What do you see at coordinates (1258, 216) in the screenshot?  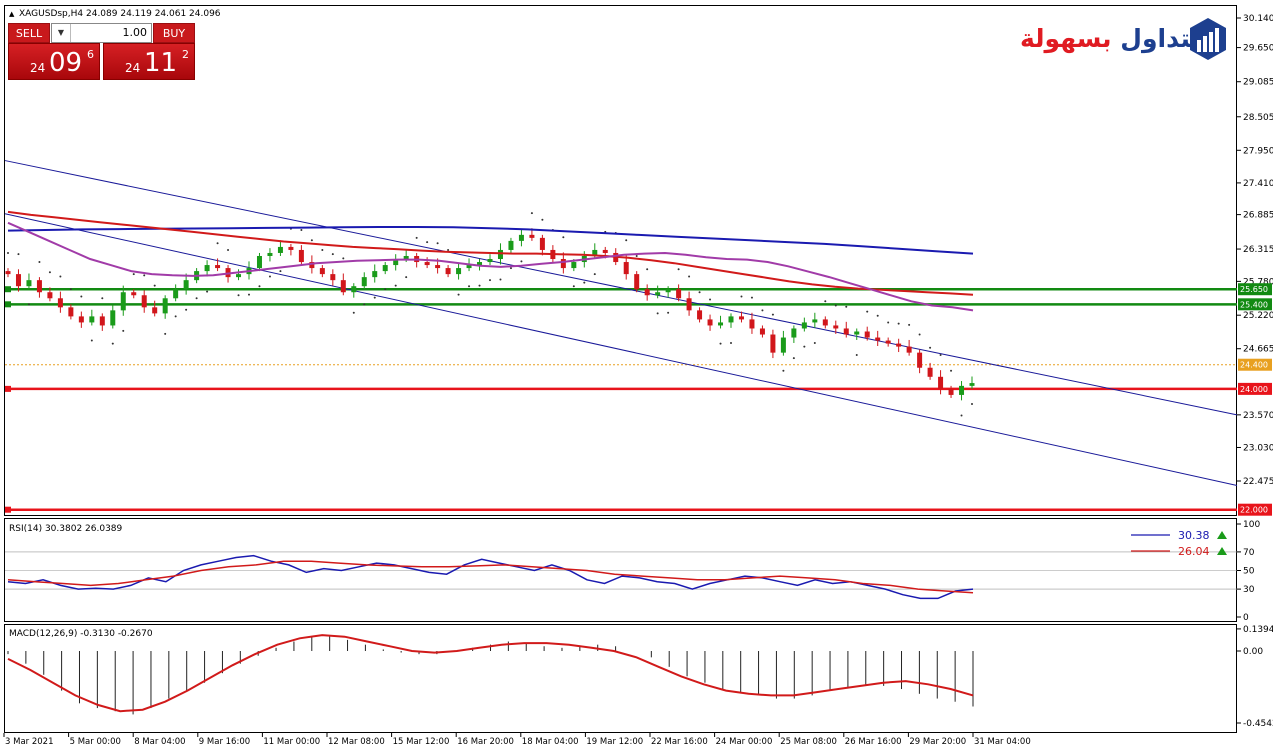 I see `price-axis-label: 26.885` at bounding box center [1258, 216].